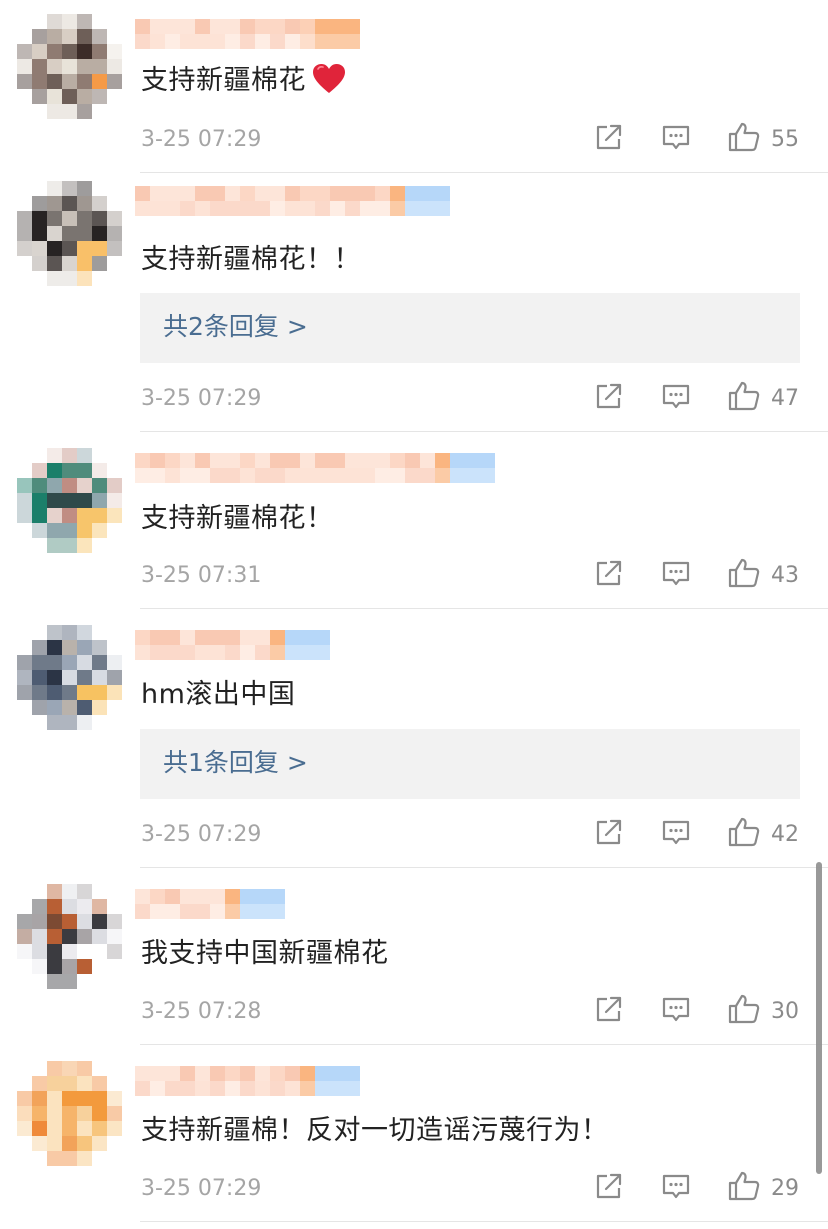 The image size is (828, 1229). Describe the element at coordinates (223, 80) in the screenshot. I see `comment-text-content: 支持新疆棉花` at that location.